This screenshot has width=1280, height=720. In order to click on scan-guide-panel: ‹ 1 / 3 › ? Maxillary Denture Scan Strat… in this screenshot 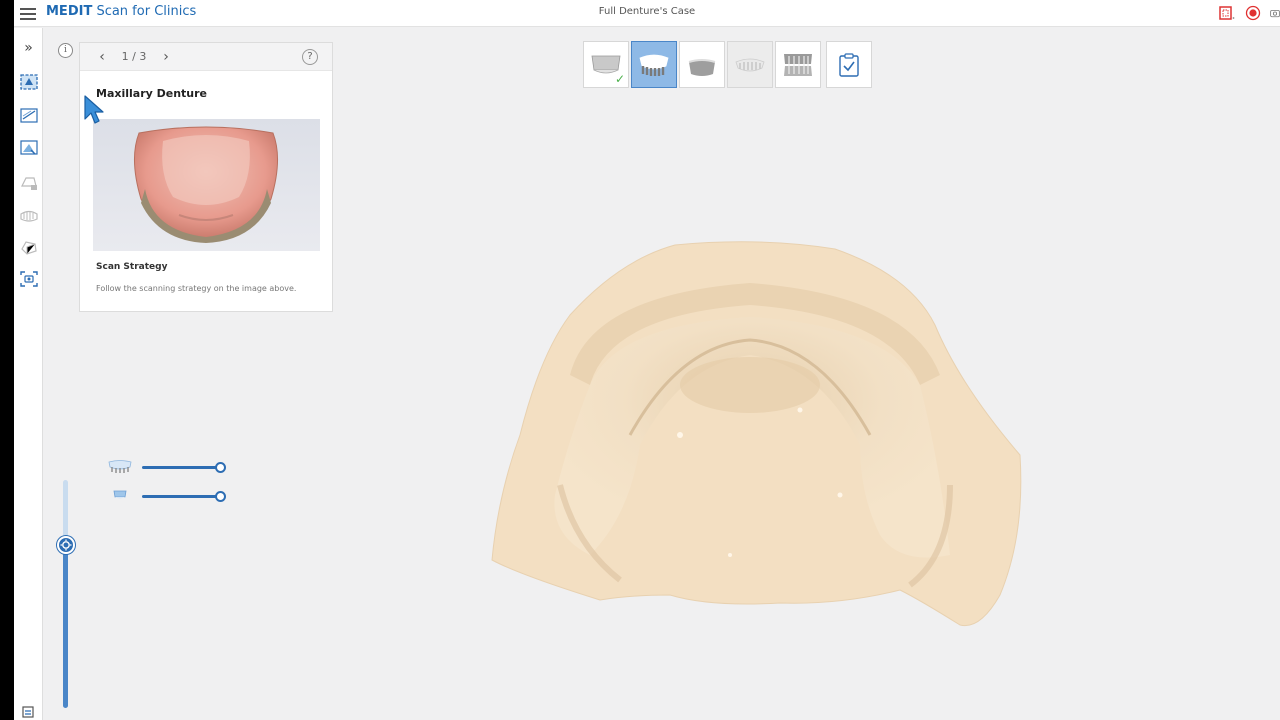, I will do `click(206, 177)`.